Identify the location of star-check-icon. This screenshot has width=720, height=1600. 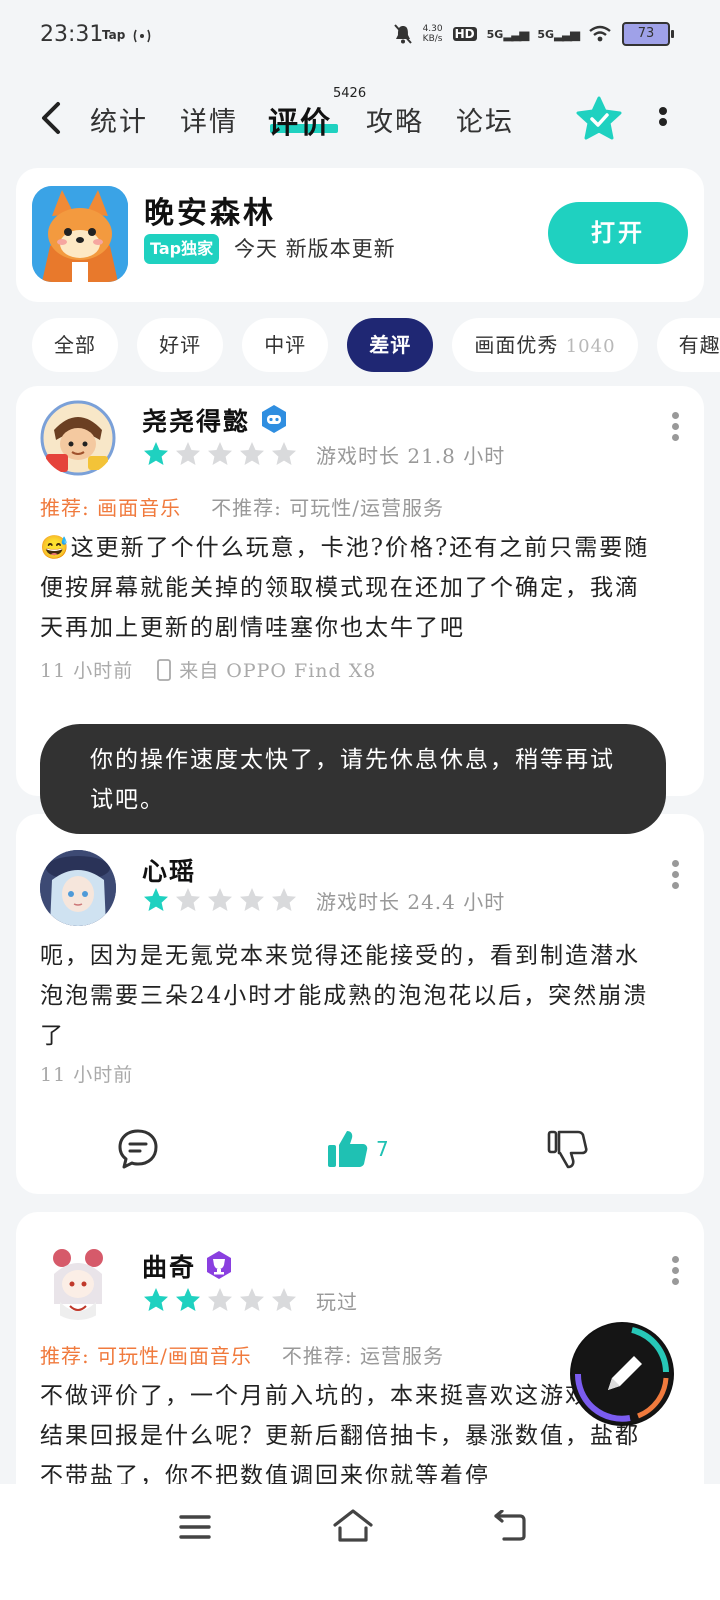
(599, 118).